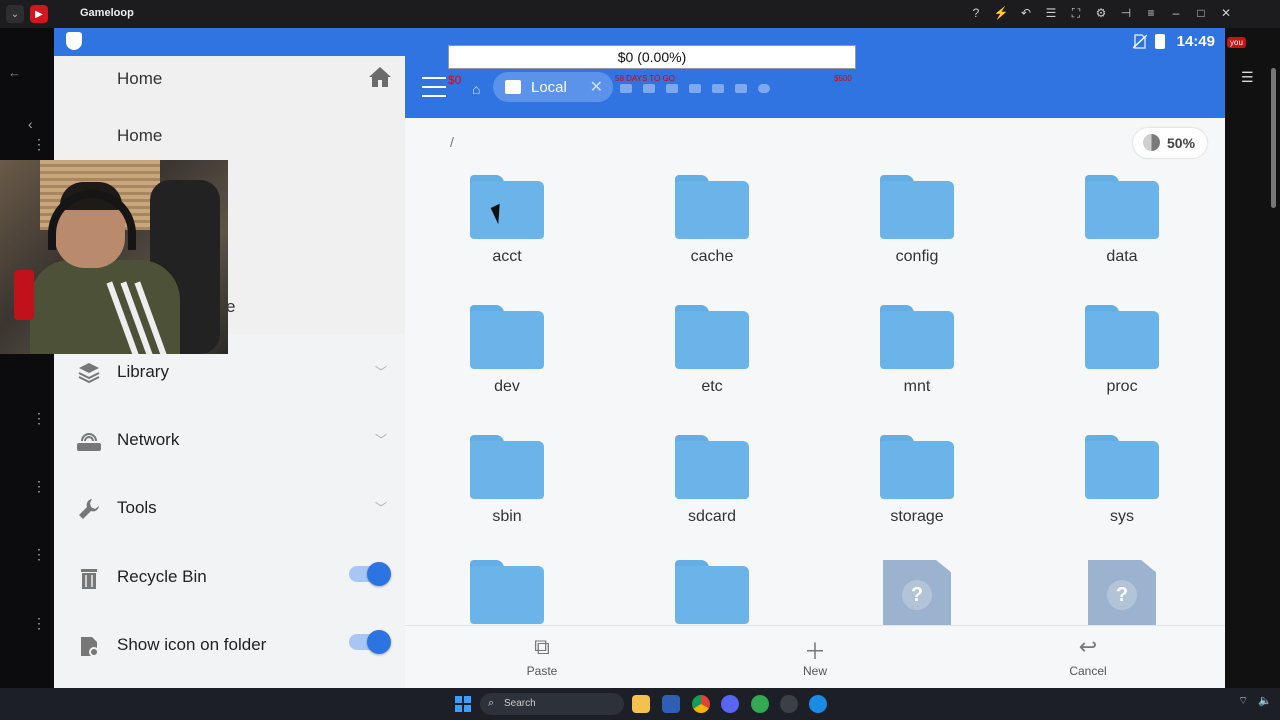 The height and width of the screenshot is (720, 1280). What do you see at coordinates (917, 516) in the screenshot?
I see `file-name: storage` at bounding box center [917, 516].